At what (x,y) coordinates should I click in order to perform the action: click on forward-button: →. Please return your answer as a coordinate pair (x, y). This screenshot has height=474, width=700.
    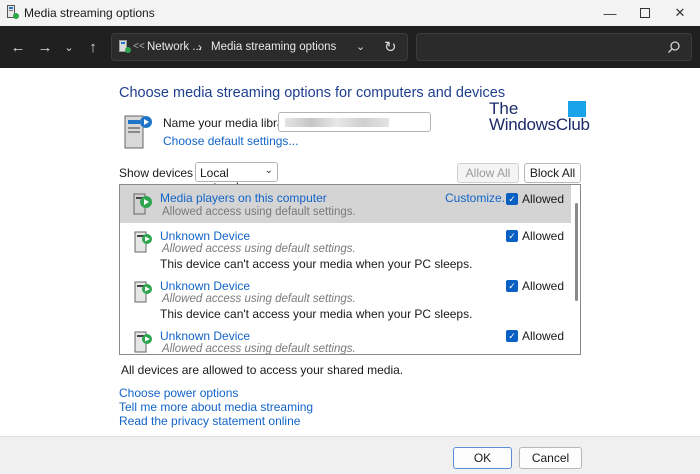
    Looking at the image, I should click on (45, 47).